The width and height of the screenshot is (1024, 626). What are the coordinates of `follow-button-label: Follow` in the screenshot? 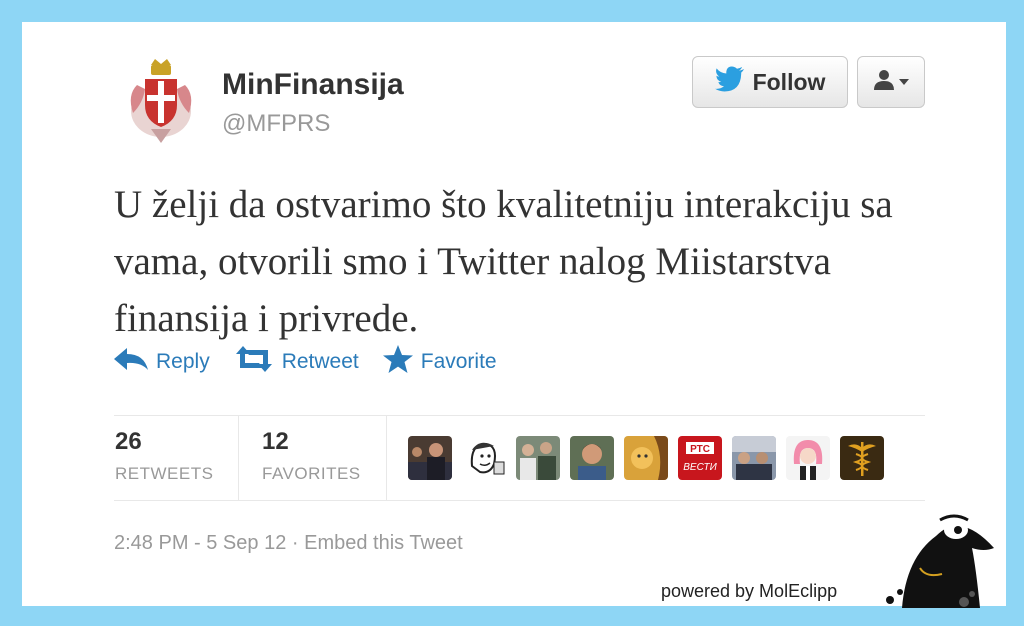 It's located at (789, 81).